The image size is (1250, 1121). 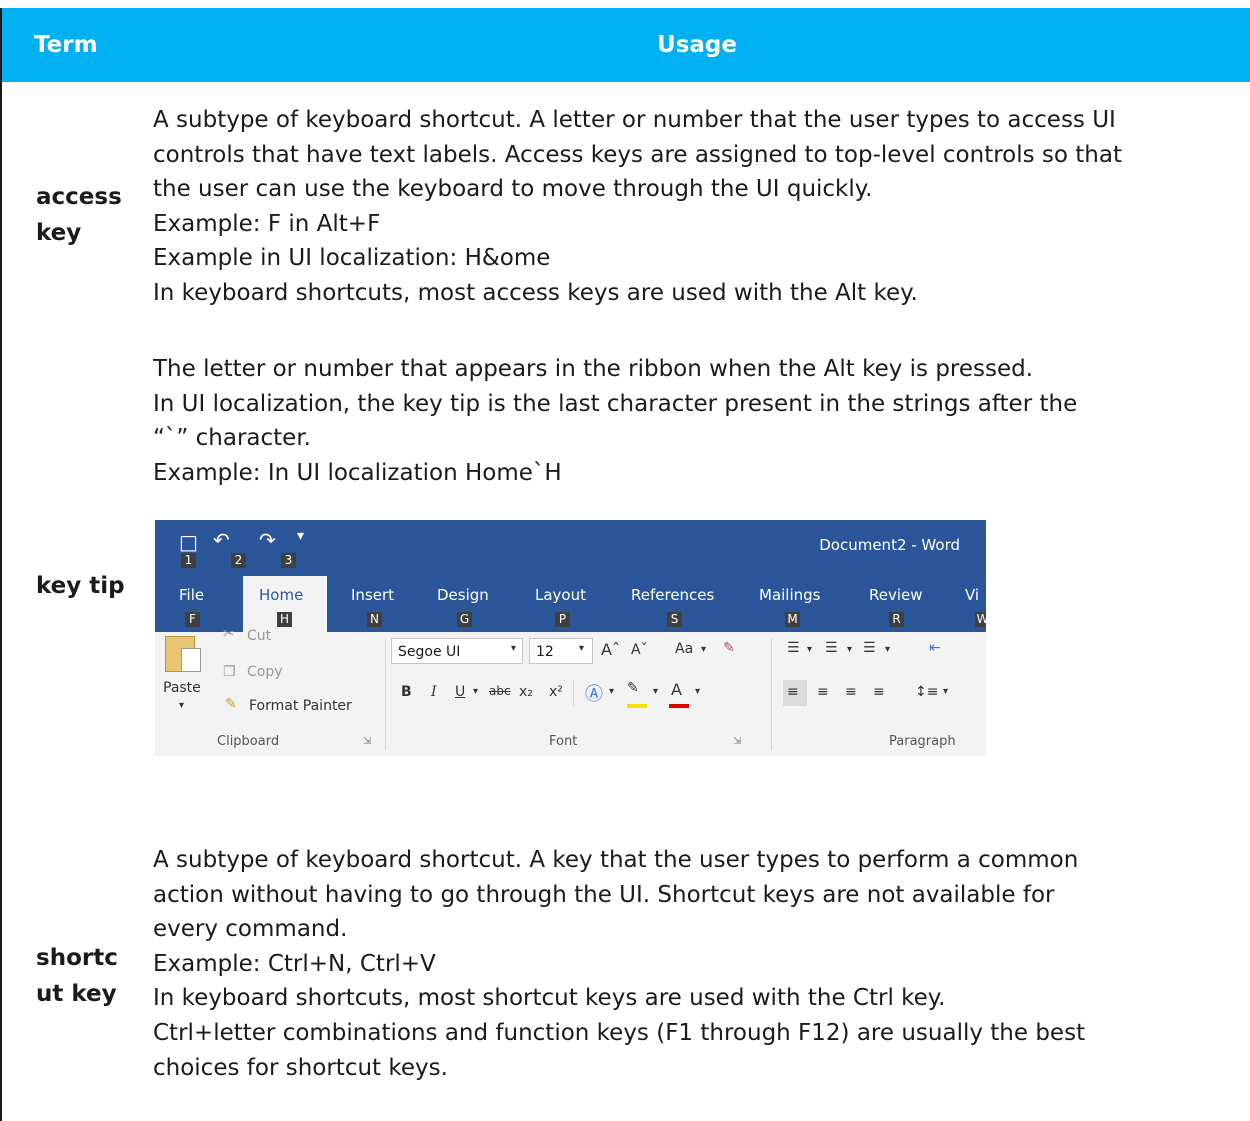 I want to click on font-color-bar, so click(x=679, y=706).